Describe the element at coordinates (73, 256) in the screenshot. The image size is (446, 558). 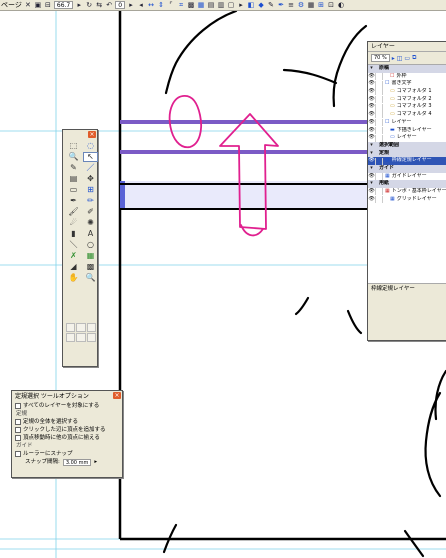
I see `eraser-tool: ✗` at that location.